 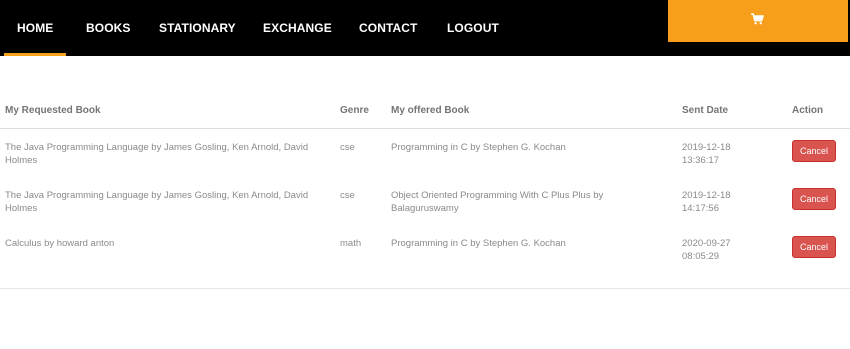 I want to click on sent-date: 2019-12-18 13:36:17, so click(x=706, y=154).